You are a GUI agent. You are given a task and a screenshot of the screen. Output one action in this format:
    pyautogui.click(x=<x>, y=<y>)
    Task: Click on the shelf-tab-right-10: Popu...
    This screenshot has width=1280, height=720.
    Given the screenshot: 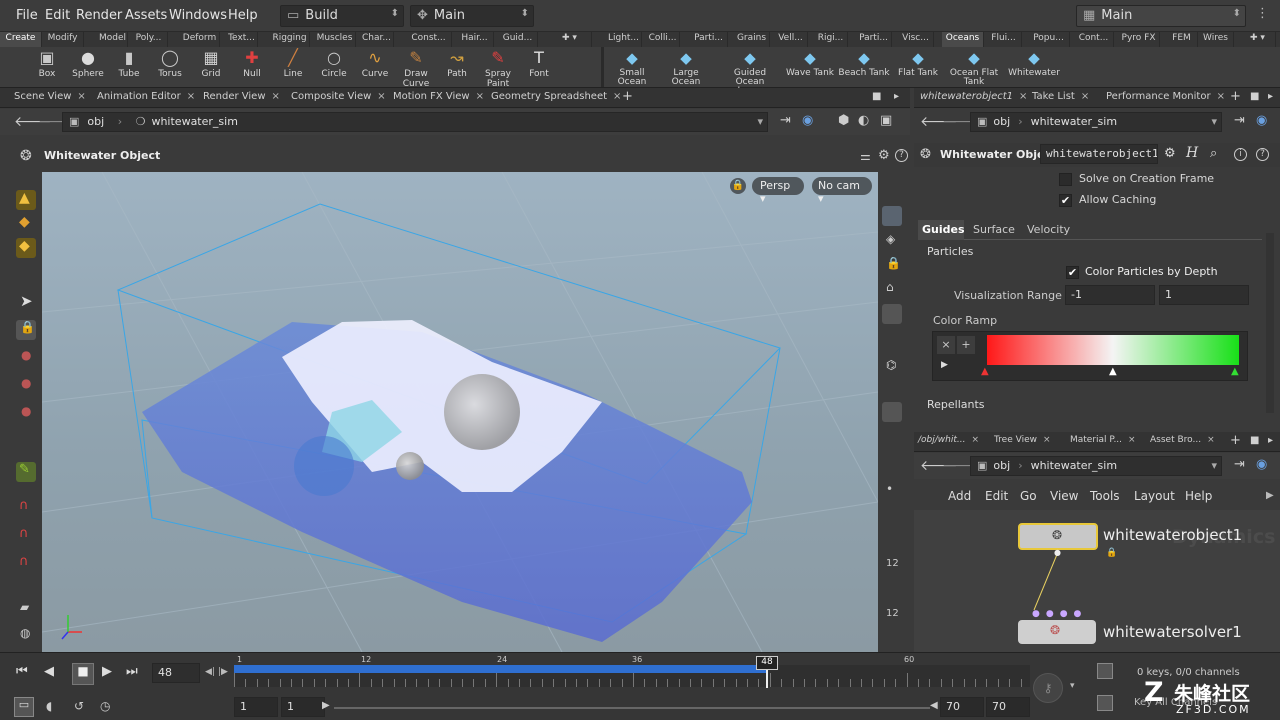 What is the action you would take?
    pyautogui.click(x=1049, y=39)
    